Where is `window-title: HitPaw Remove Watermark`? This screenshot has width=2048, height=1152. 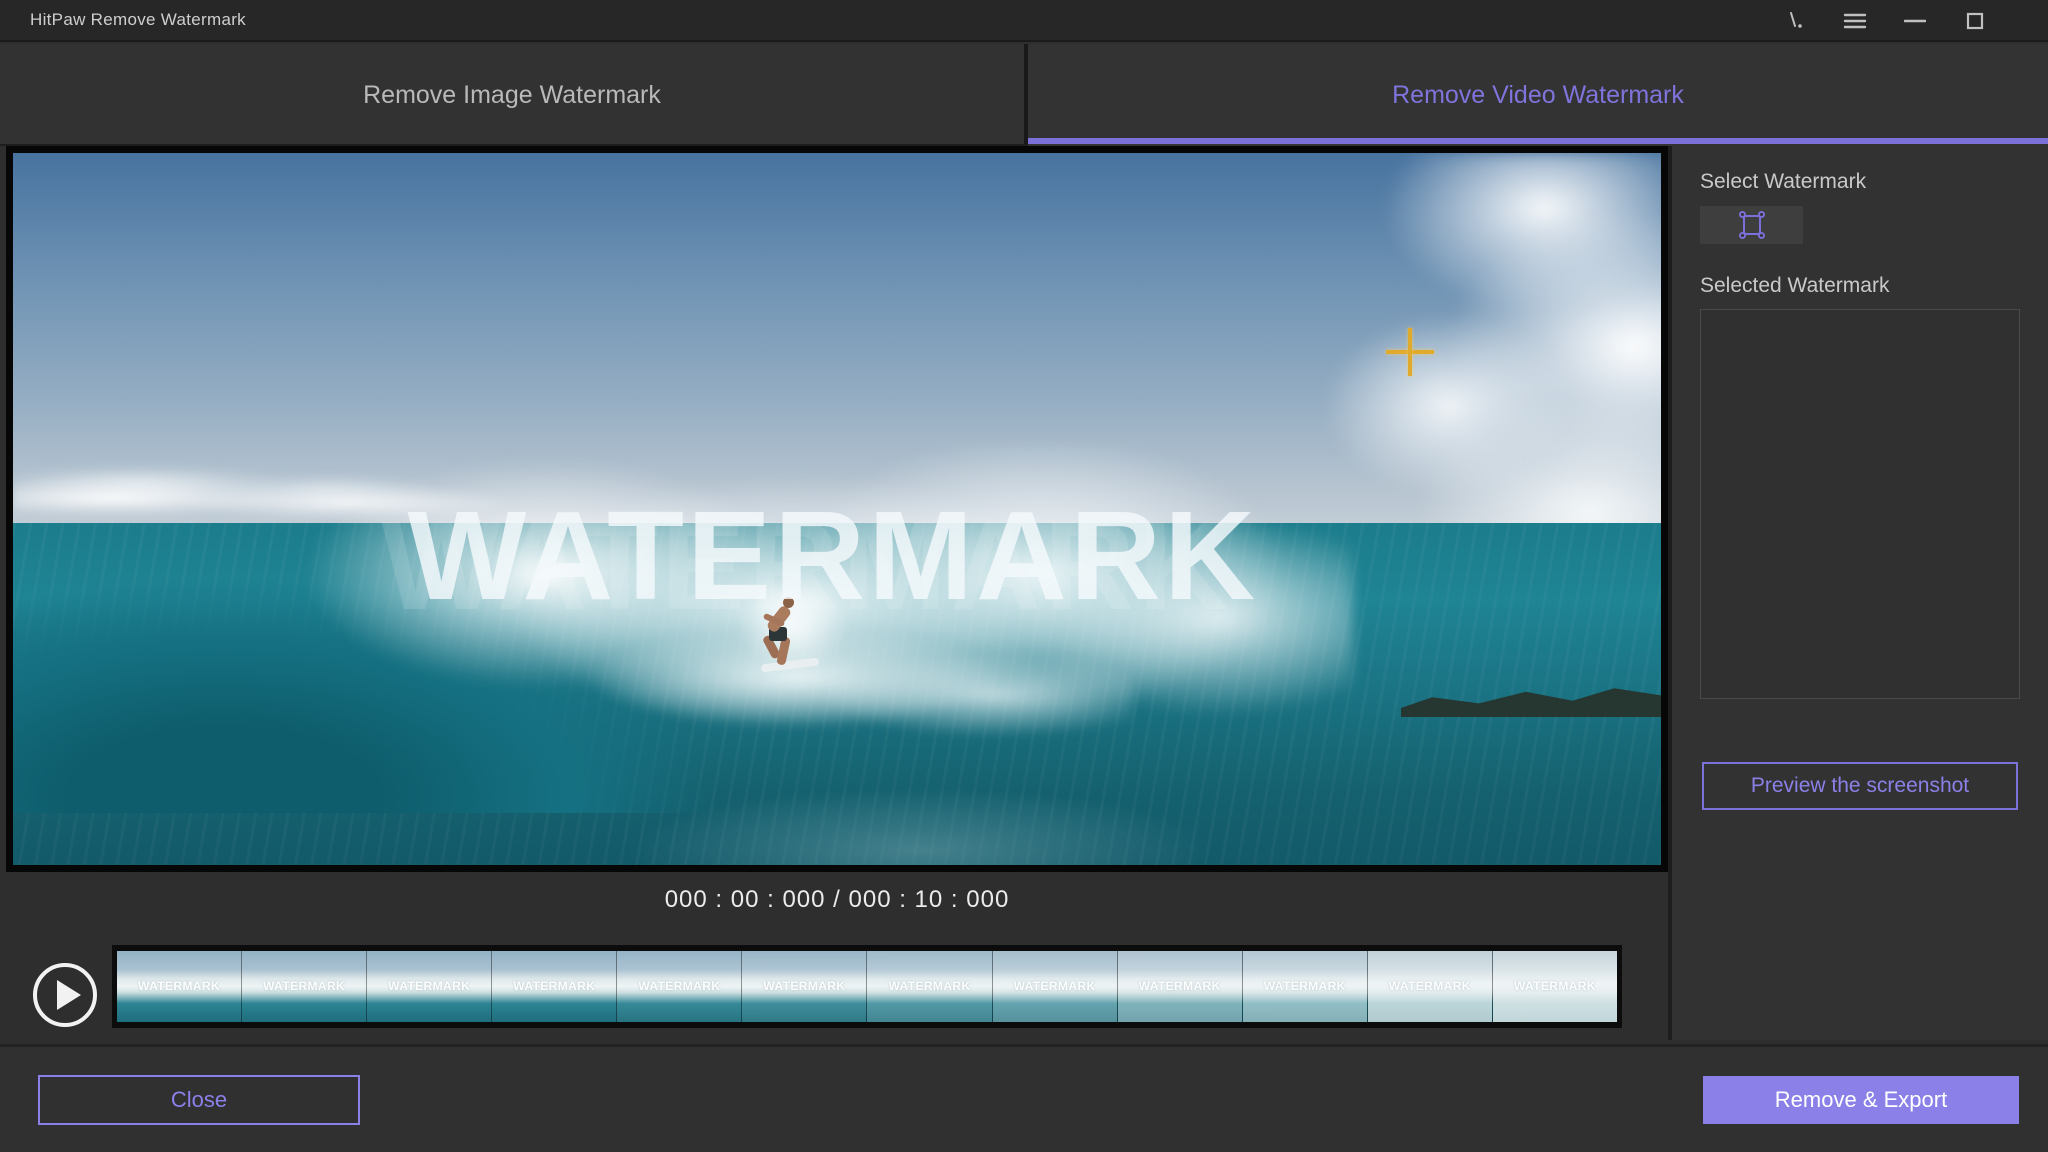 window-title: HitPaw Remove Watermark is located at coordinates (138, 19).